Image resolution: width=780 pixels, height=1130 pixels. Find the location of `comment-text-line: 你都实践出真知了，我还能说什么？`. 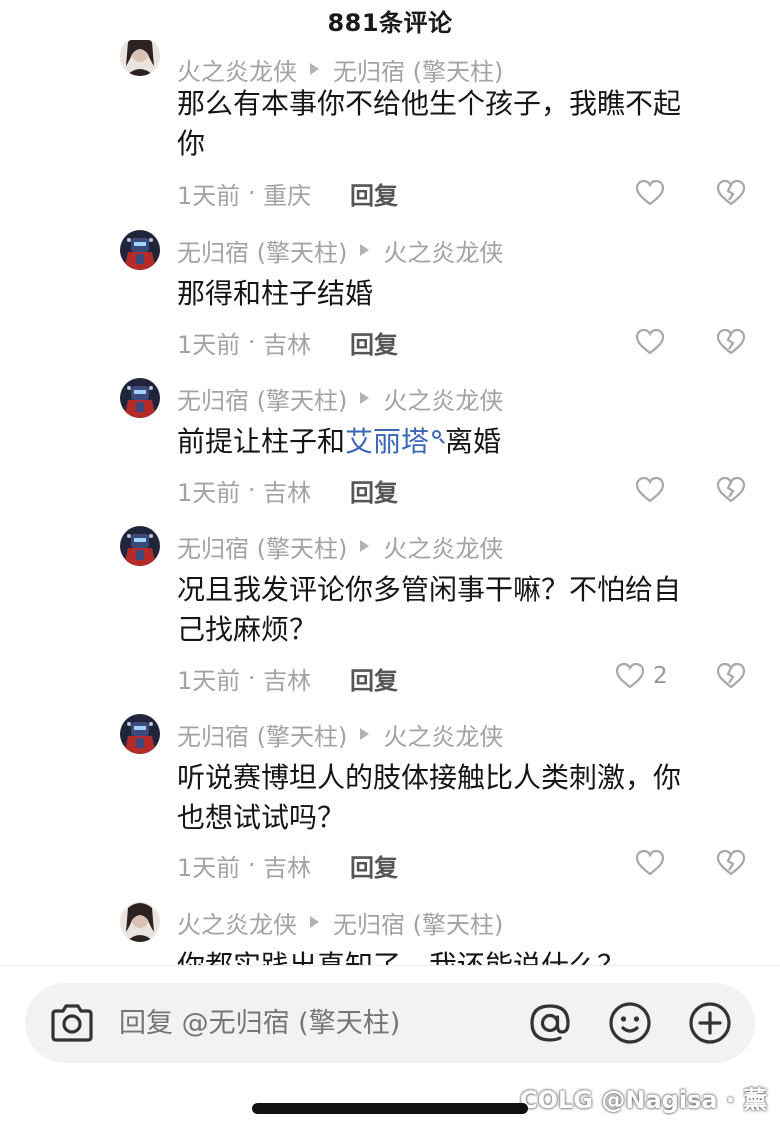

comment-text-line: 你都实践出真知了，我还能说什么？ is located at coordinates (457, 955).